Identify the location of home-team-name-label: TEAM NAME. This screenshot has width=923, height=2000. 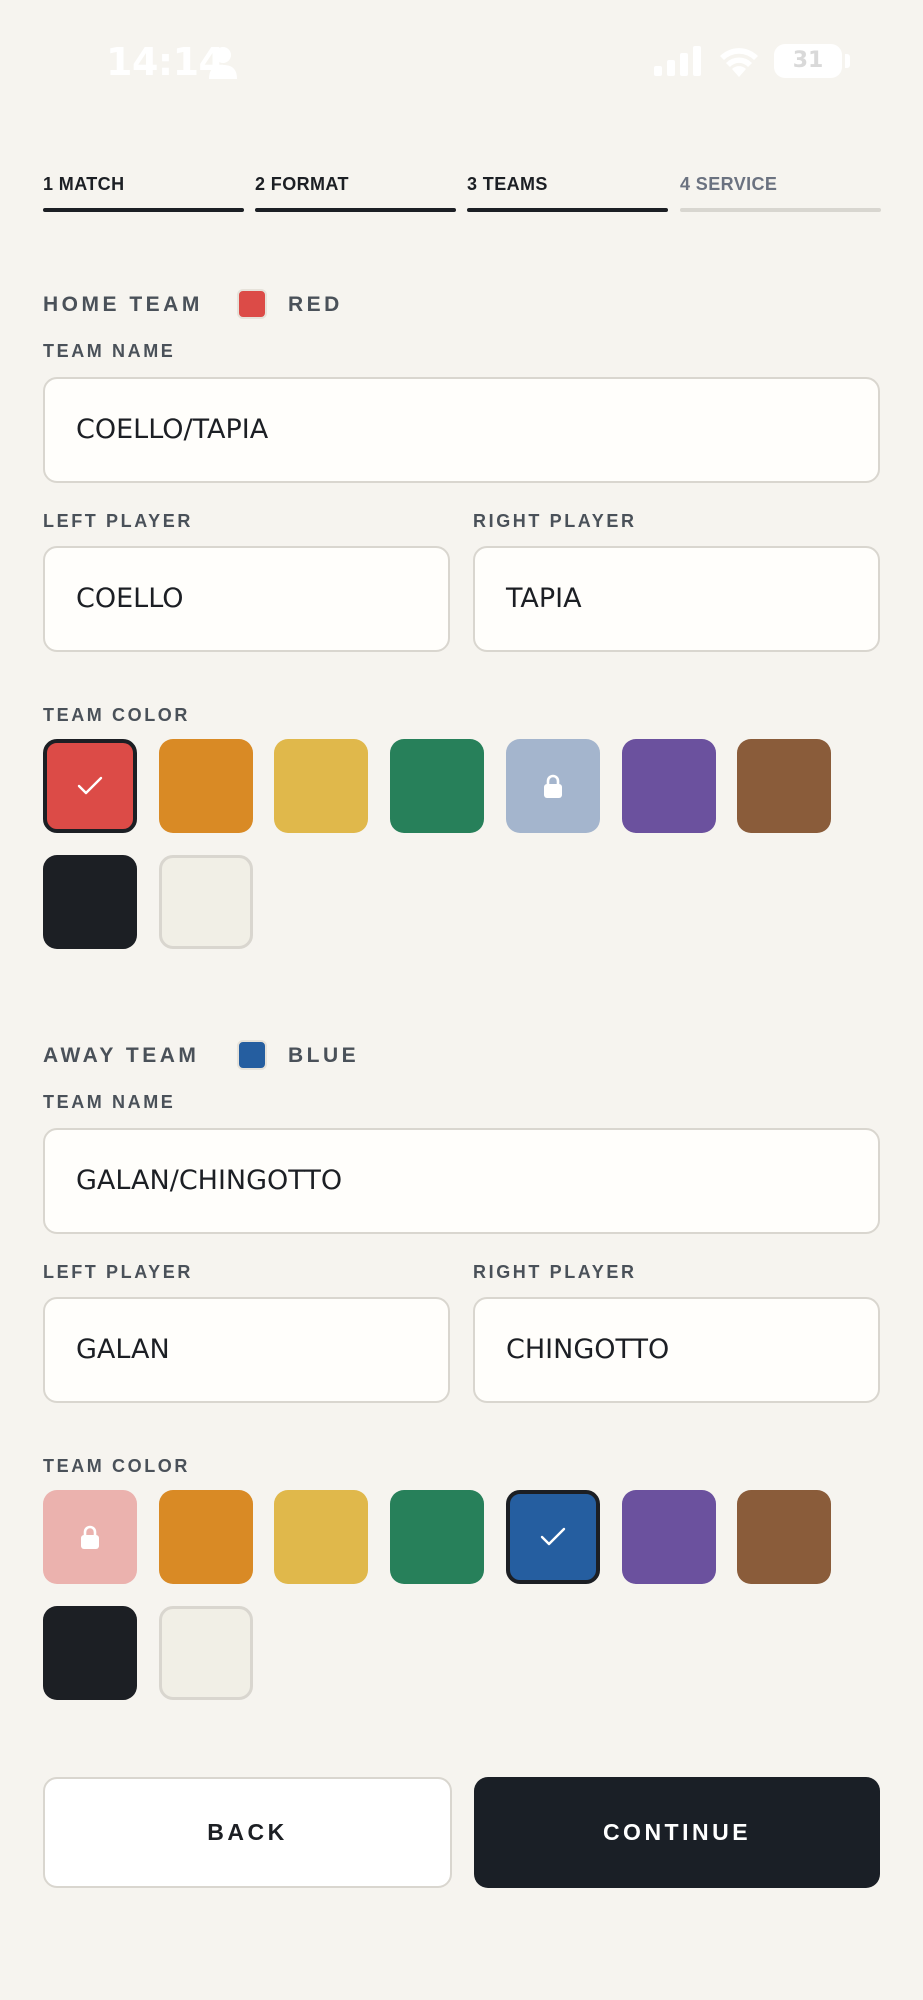
(109, 351).